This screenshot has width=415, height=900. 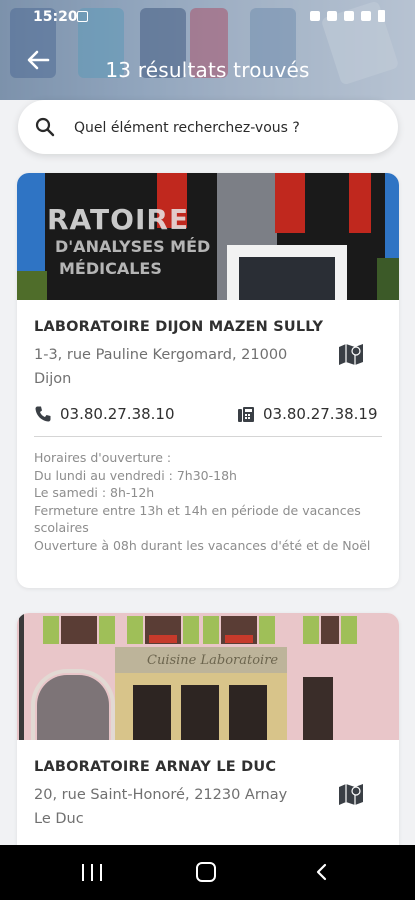 What do you see at coordinates (315, 16) in the screenshot?
I see `alarm-icon` at bounding box center [315, 16].